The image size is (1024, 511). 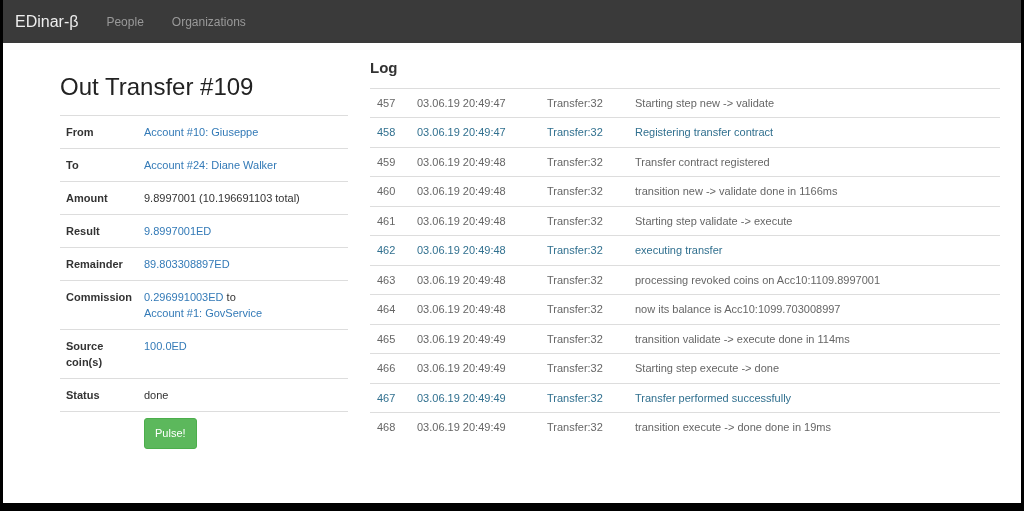 I want to click on log-id: 468, so click(x=387, y=427).